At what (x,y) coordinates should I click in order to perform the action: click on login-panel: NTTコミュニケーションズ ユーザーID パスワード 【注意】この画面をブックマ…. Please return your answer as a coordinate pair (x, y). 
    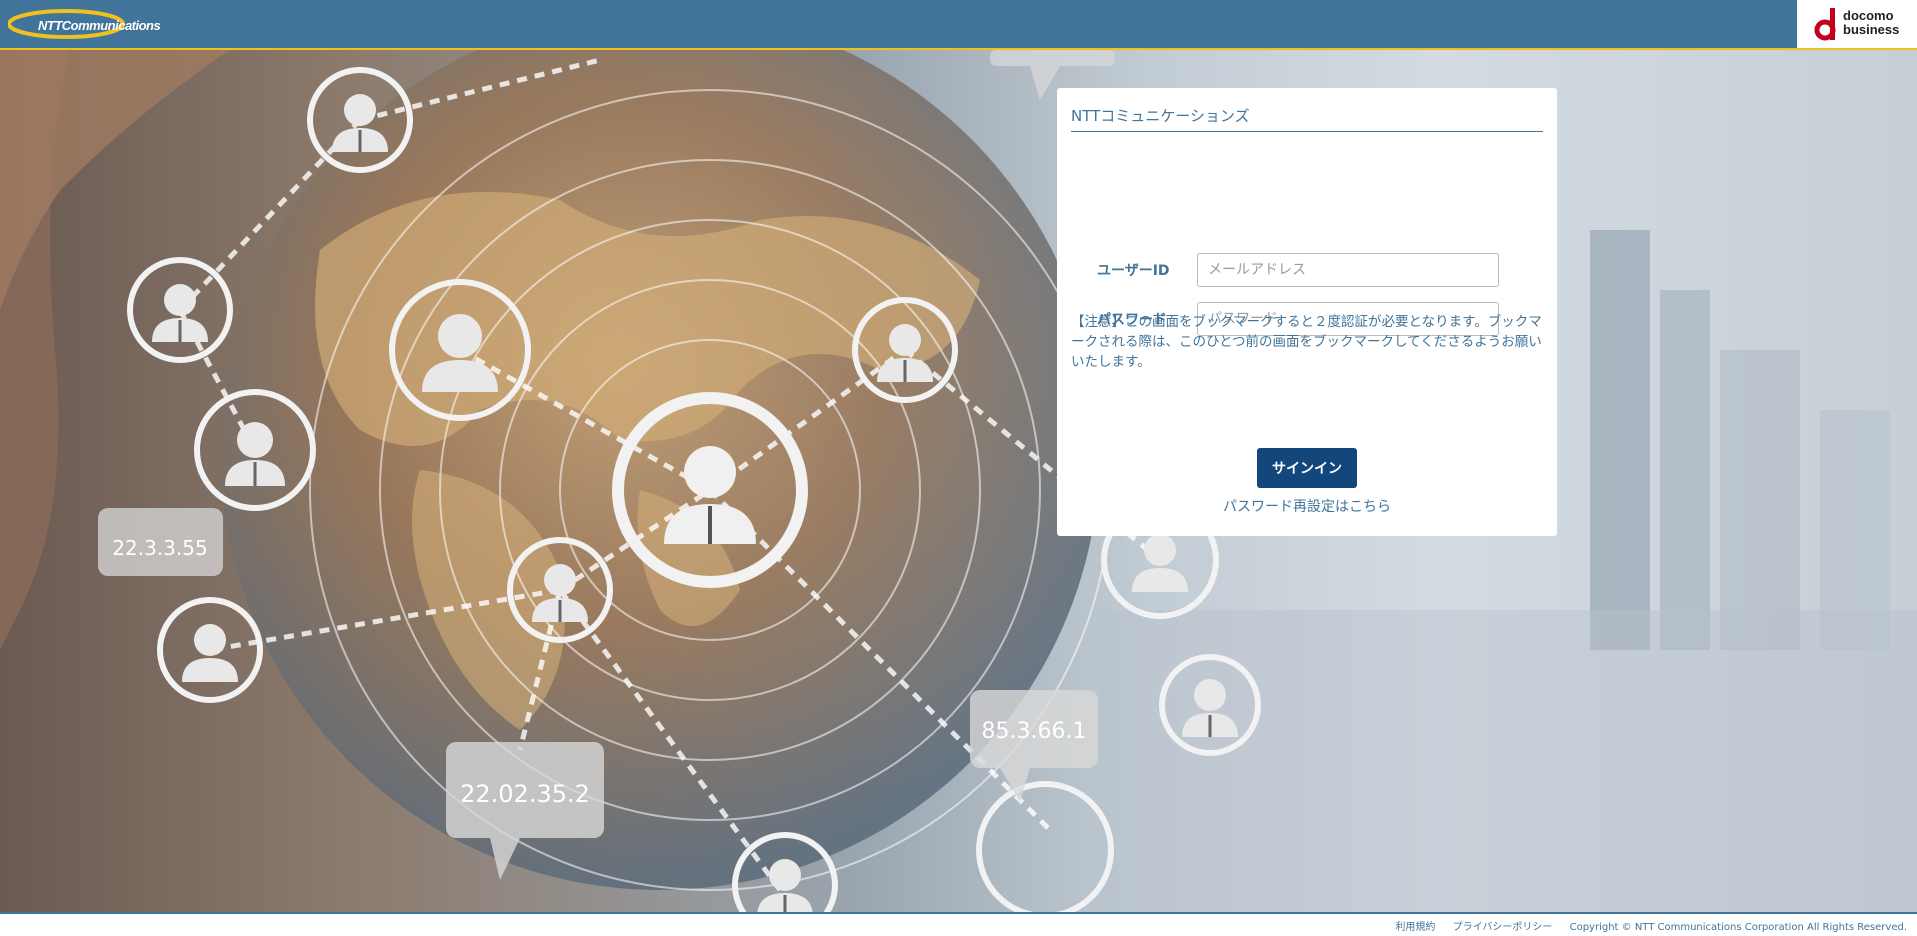
    Looking at the image, I should click on (1307, 312).